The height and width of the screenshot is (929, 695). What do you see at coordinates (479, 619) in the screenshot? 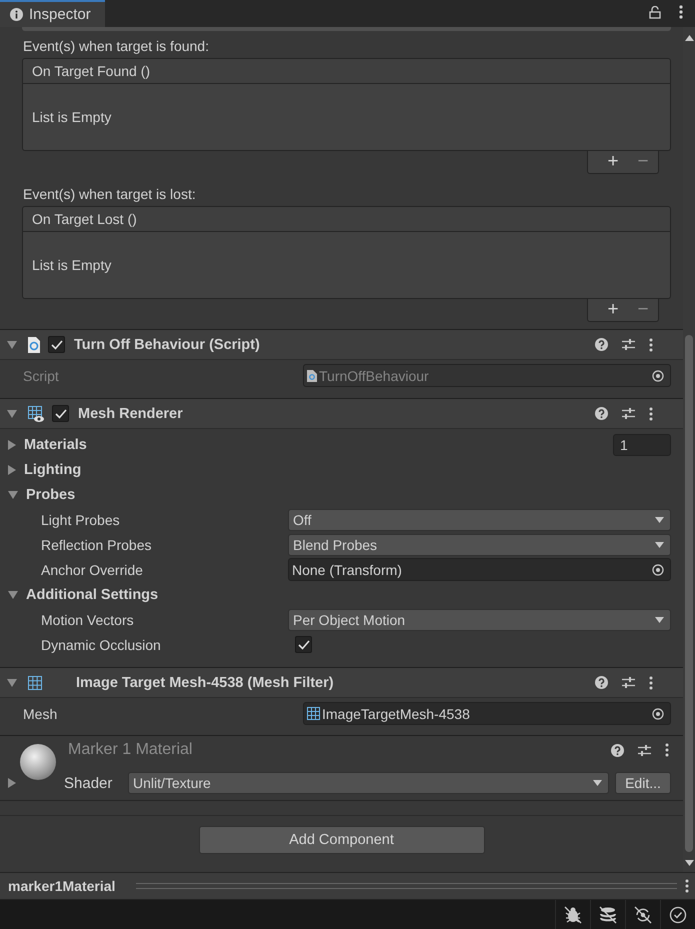
I see `dropdown-field: Per Object Motion` at bounding box center [479, 619].